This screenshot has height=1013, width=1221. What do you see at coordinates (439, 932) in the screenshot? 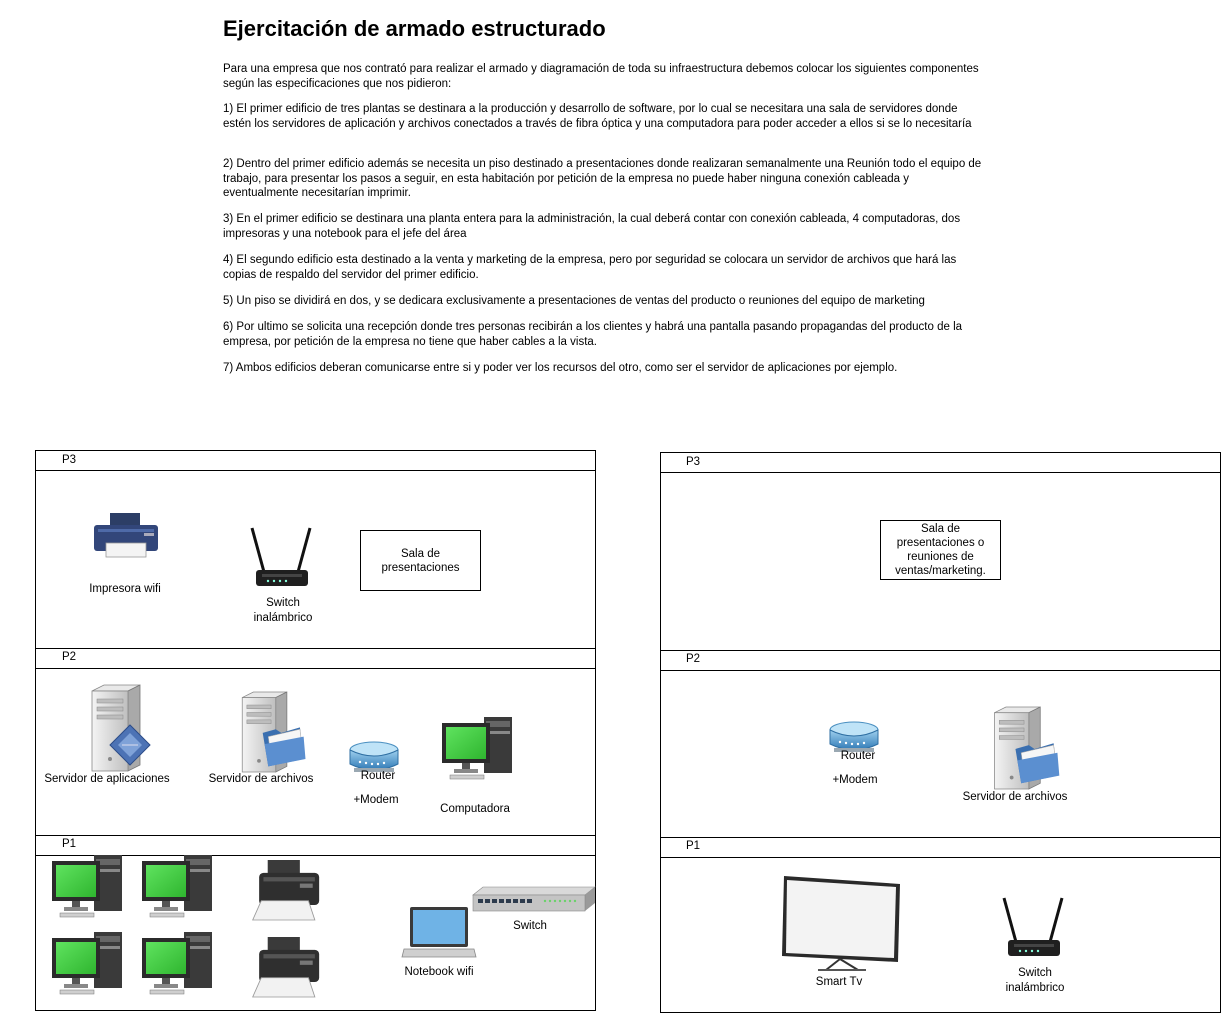
I see `notebook-icon` at bounding box center [439, 932].